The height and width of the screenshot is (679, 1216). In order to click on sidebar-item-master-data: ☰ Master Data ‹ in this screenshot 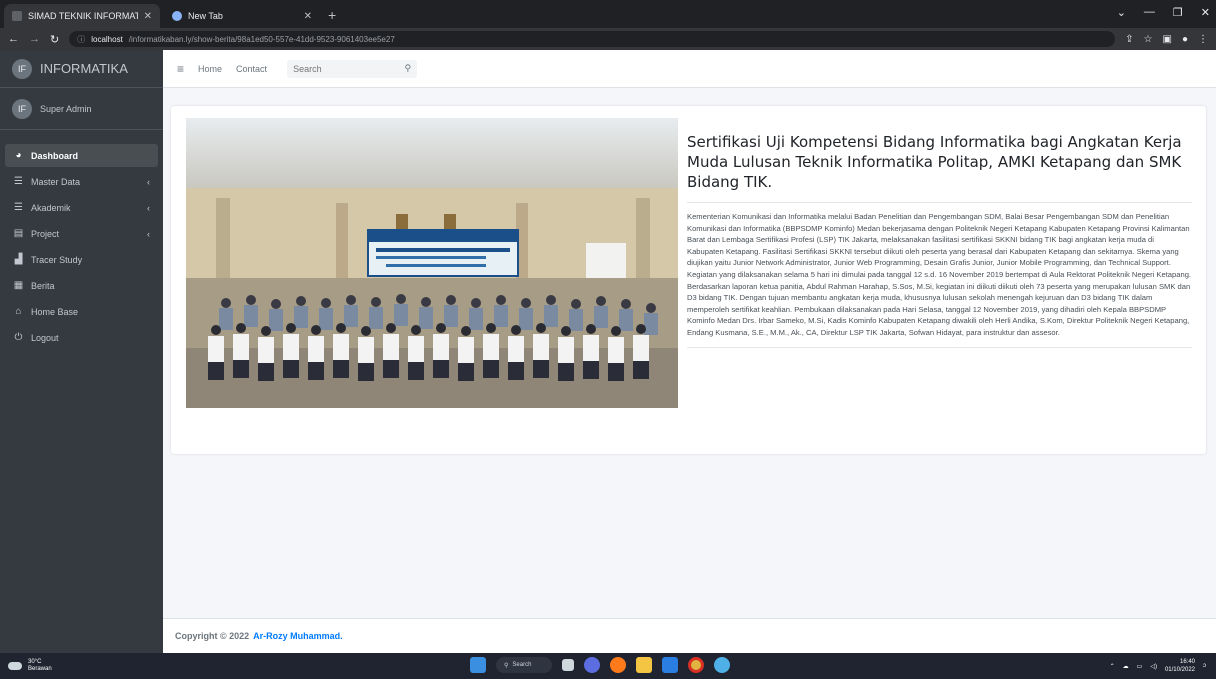, I will do `click(81, 181)`.